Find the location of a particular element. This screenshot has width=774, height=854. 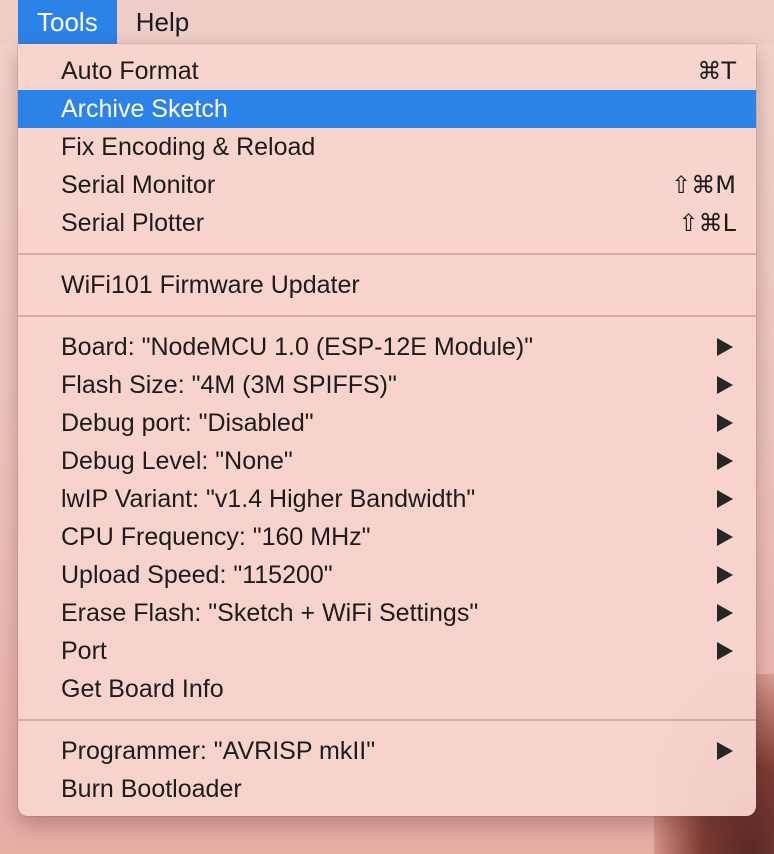

menu-item-serial-plotter: Serial Plotter ⇧⌘L is located at coordinates (387, 223).